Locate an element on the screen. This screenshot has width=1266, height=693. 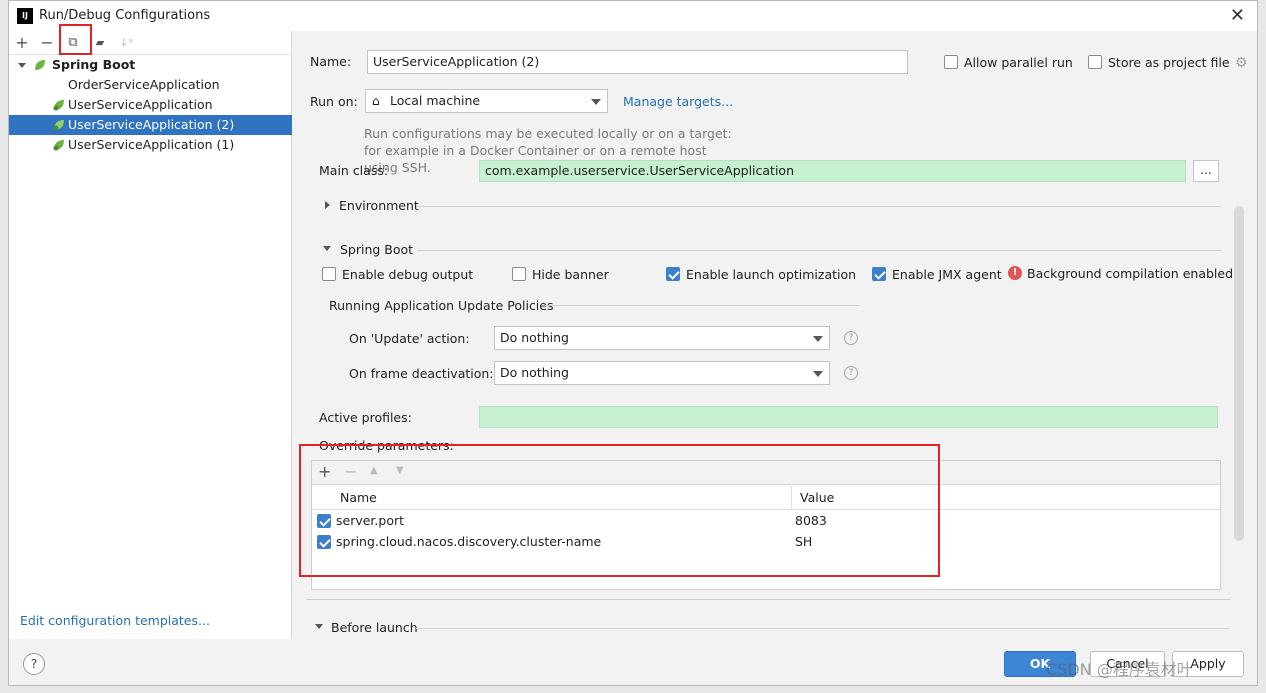
on-update-label: On 'Update' action: is located at coordinates (409, 338).